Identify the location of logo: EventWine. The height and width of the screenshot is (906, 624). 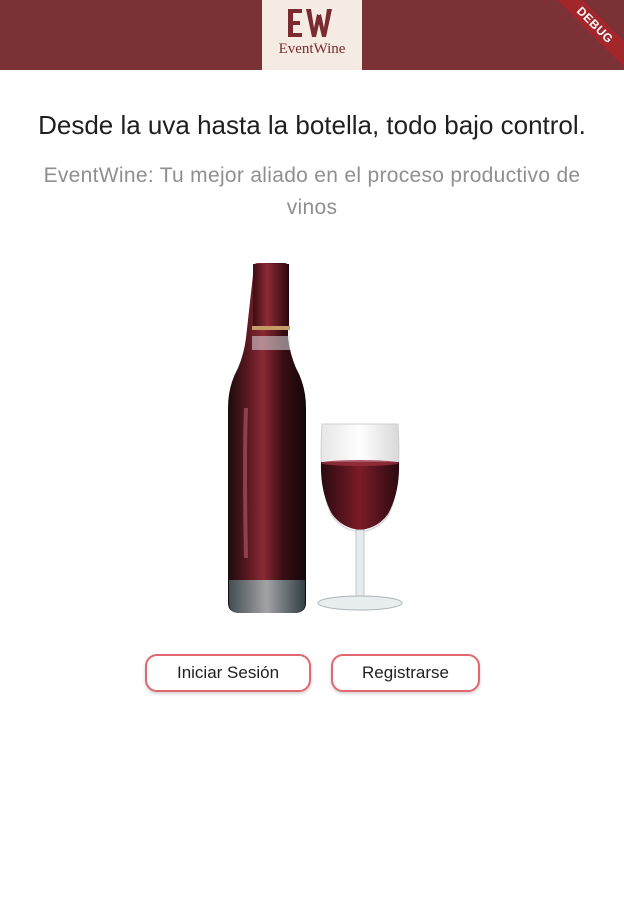
(312, 35).